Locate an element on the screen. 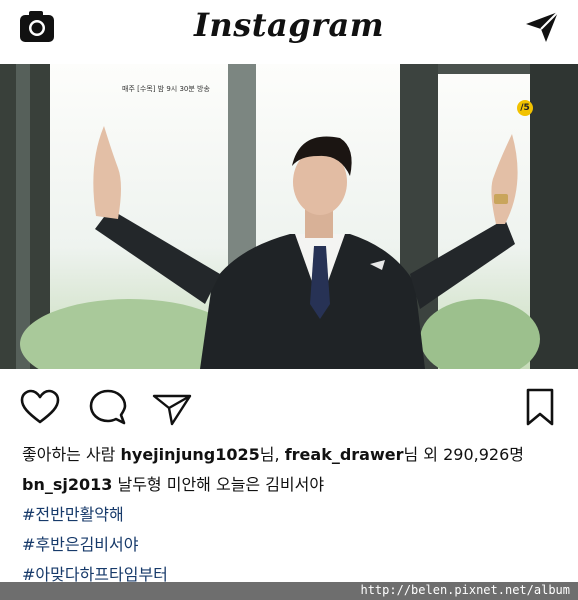 The image size is (578, 600). caption-line: bn_sj2013 날두형 미안해 오늘은 김비서야 is located at coordinates (292, 485).